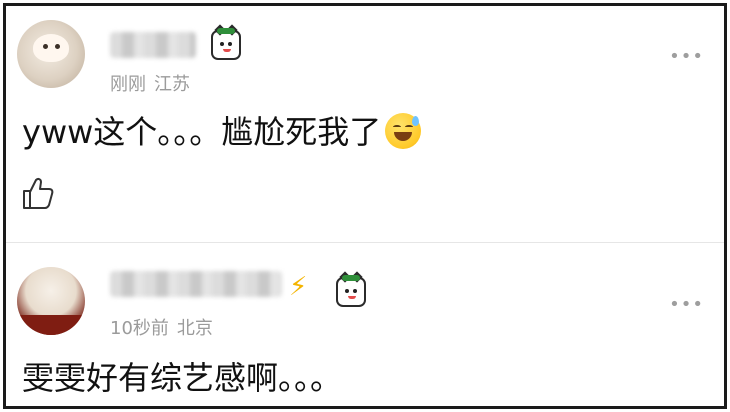 Image resolution: width=730 pixels, height=412 pixels. I want to click on sweat-smile-emoji-icon, so click(403, 131).